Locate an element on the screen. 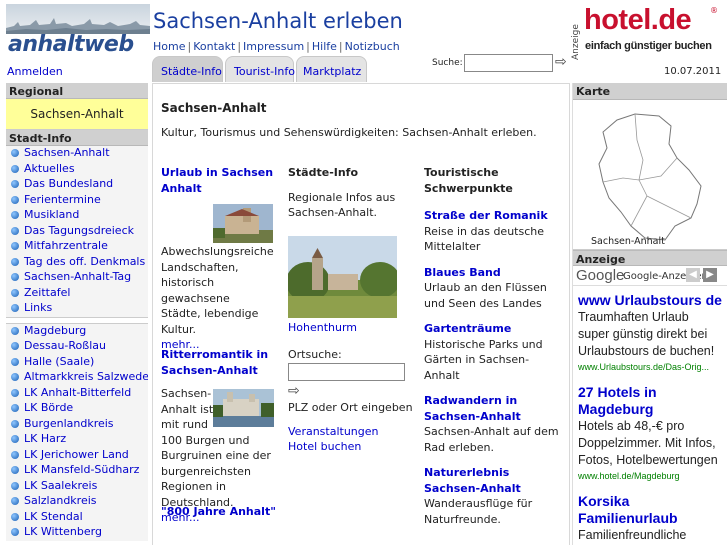  ad-title-link: 27 Hotels in Magdeburg is located at coordinates (650, 401).